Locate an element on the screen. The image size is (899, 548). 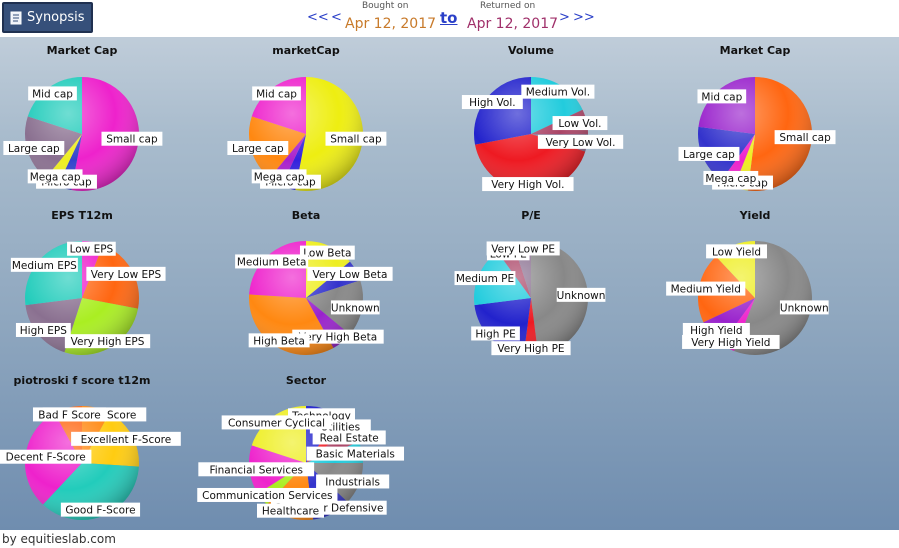
chart-title: Volume is located at coordinates (531, 50).